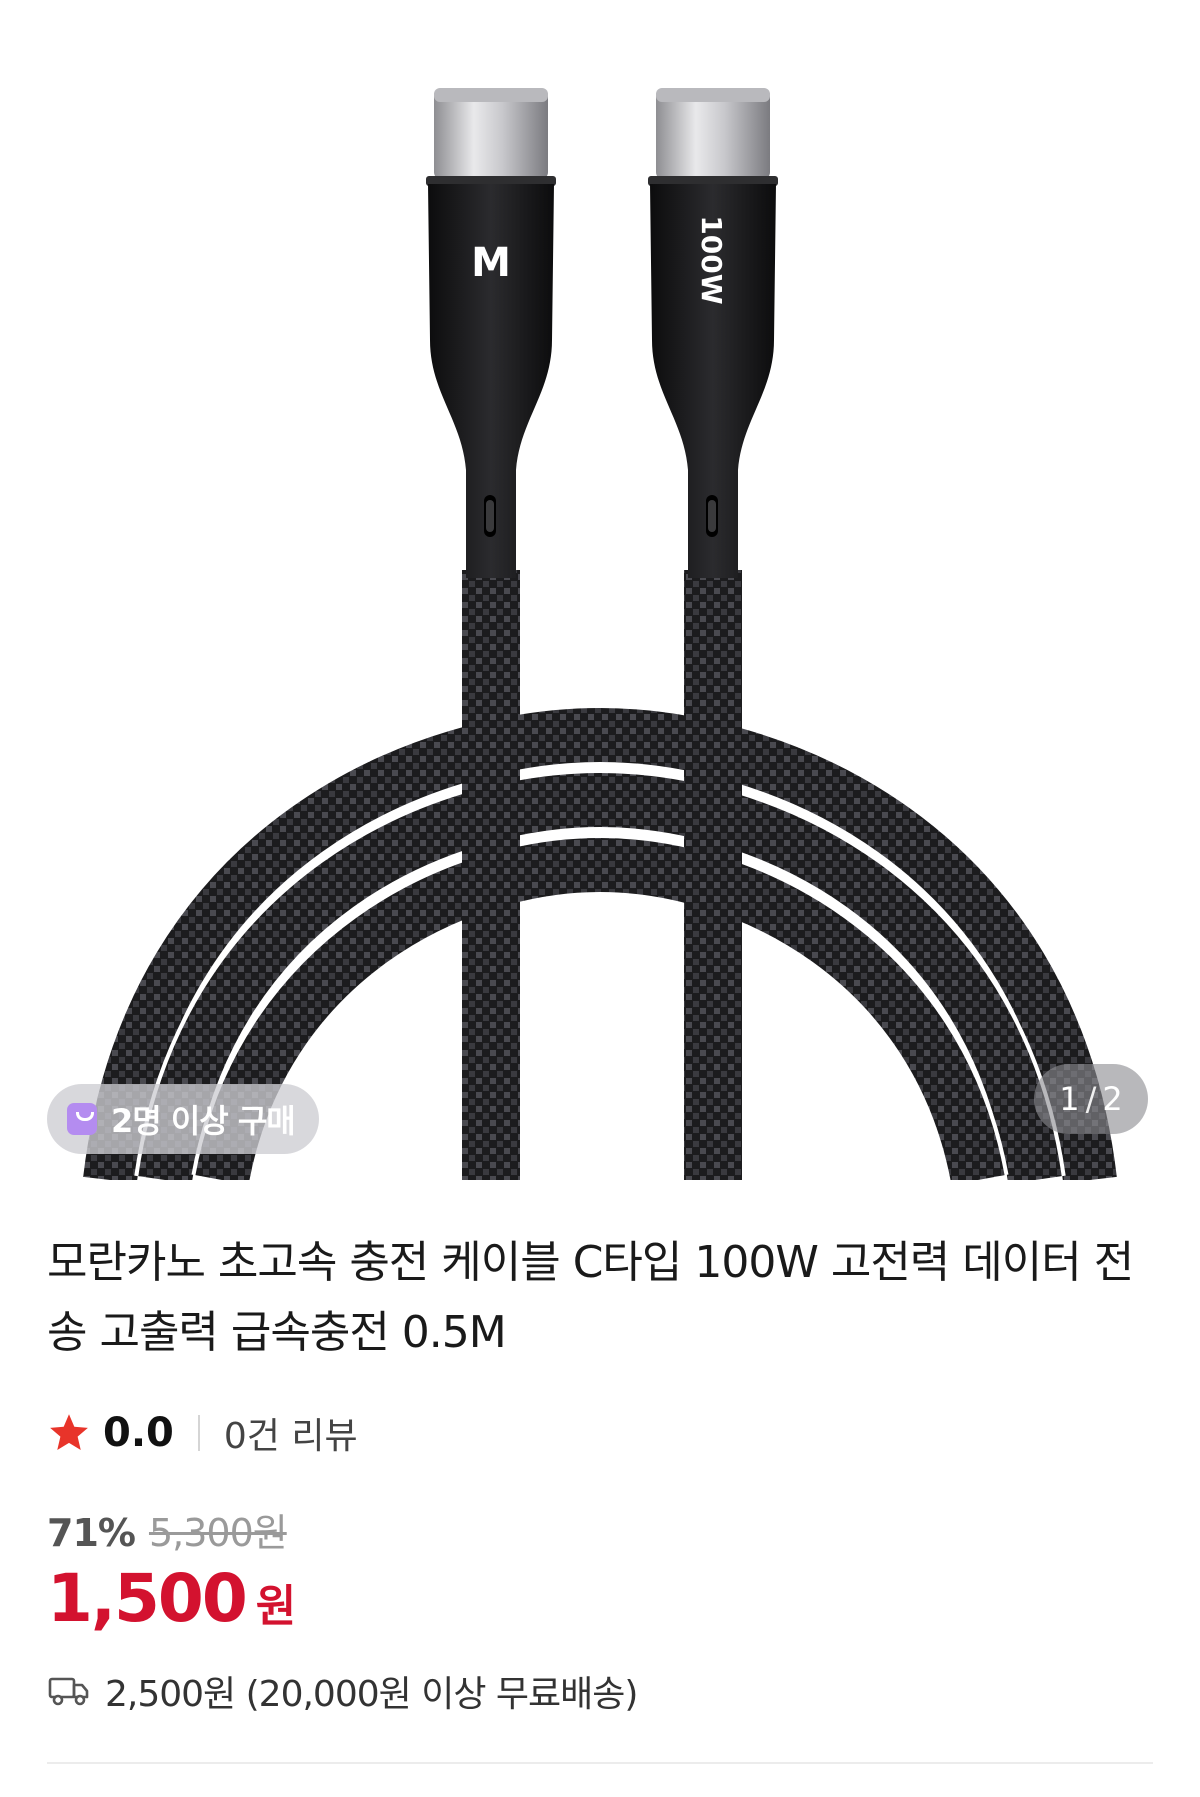  Describe the element at coordinates (711, 259) in the screenshot. I see `connector-label: 100W` at that location.